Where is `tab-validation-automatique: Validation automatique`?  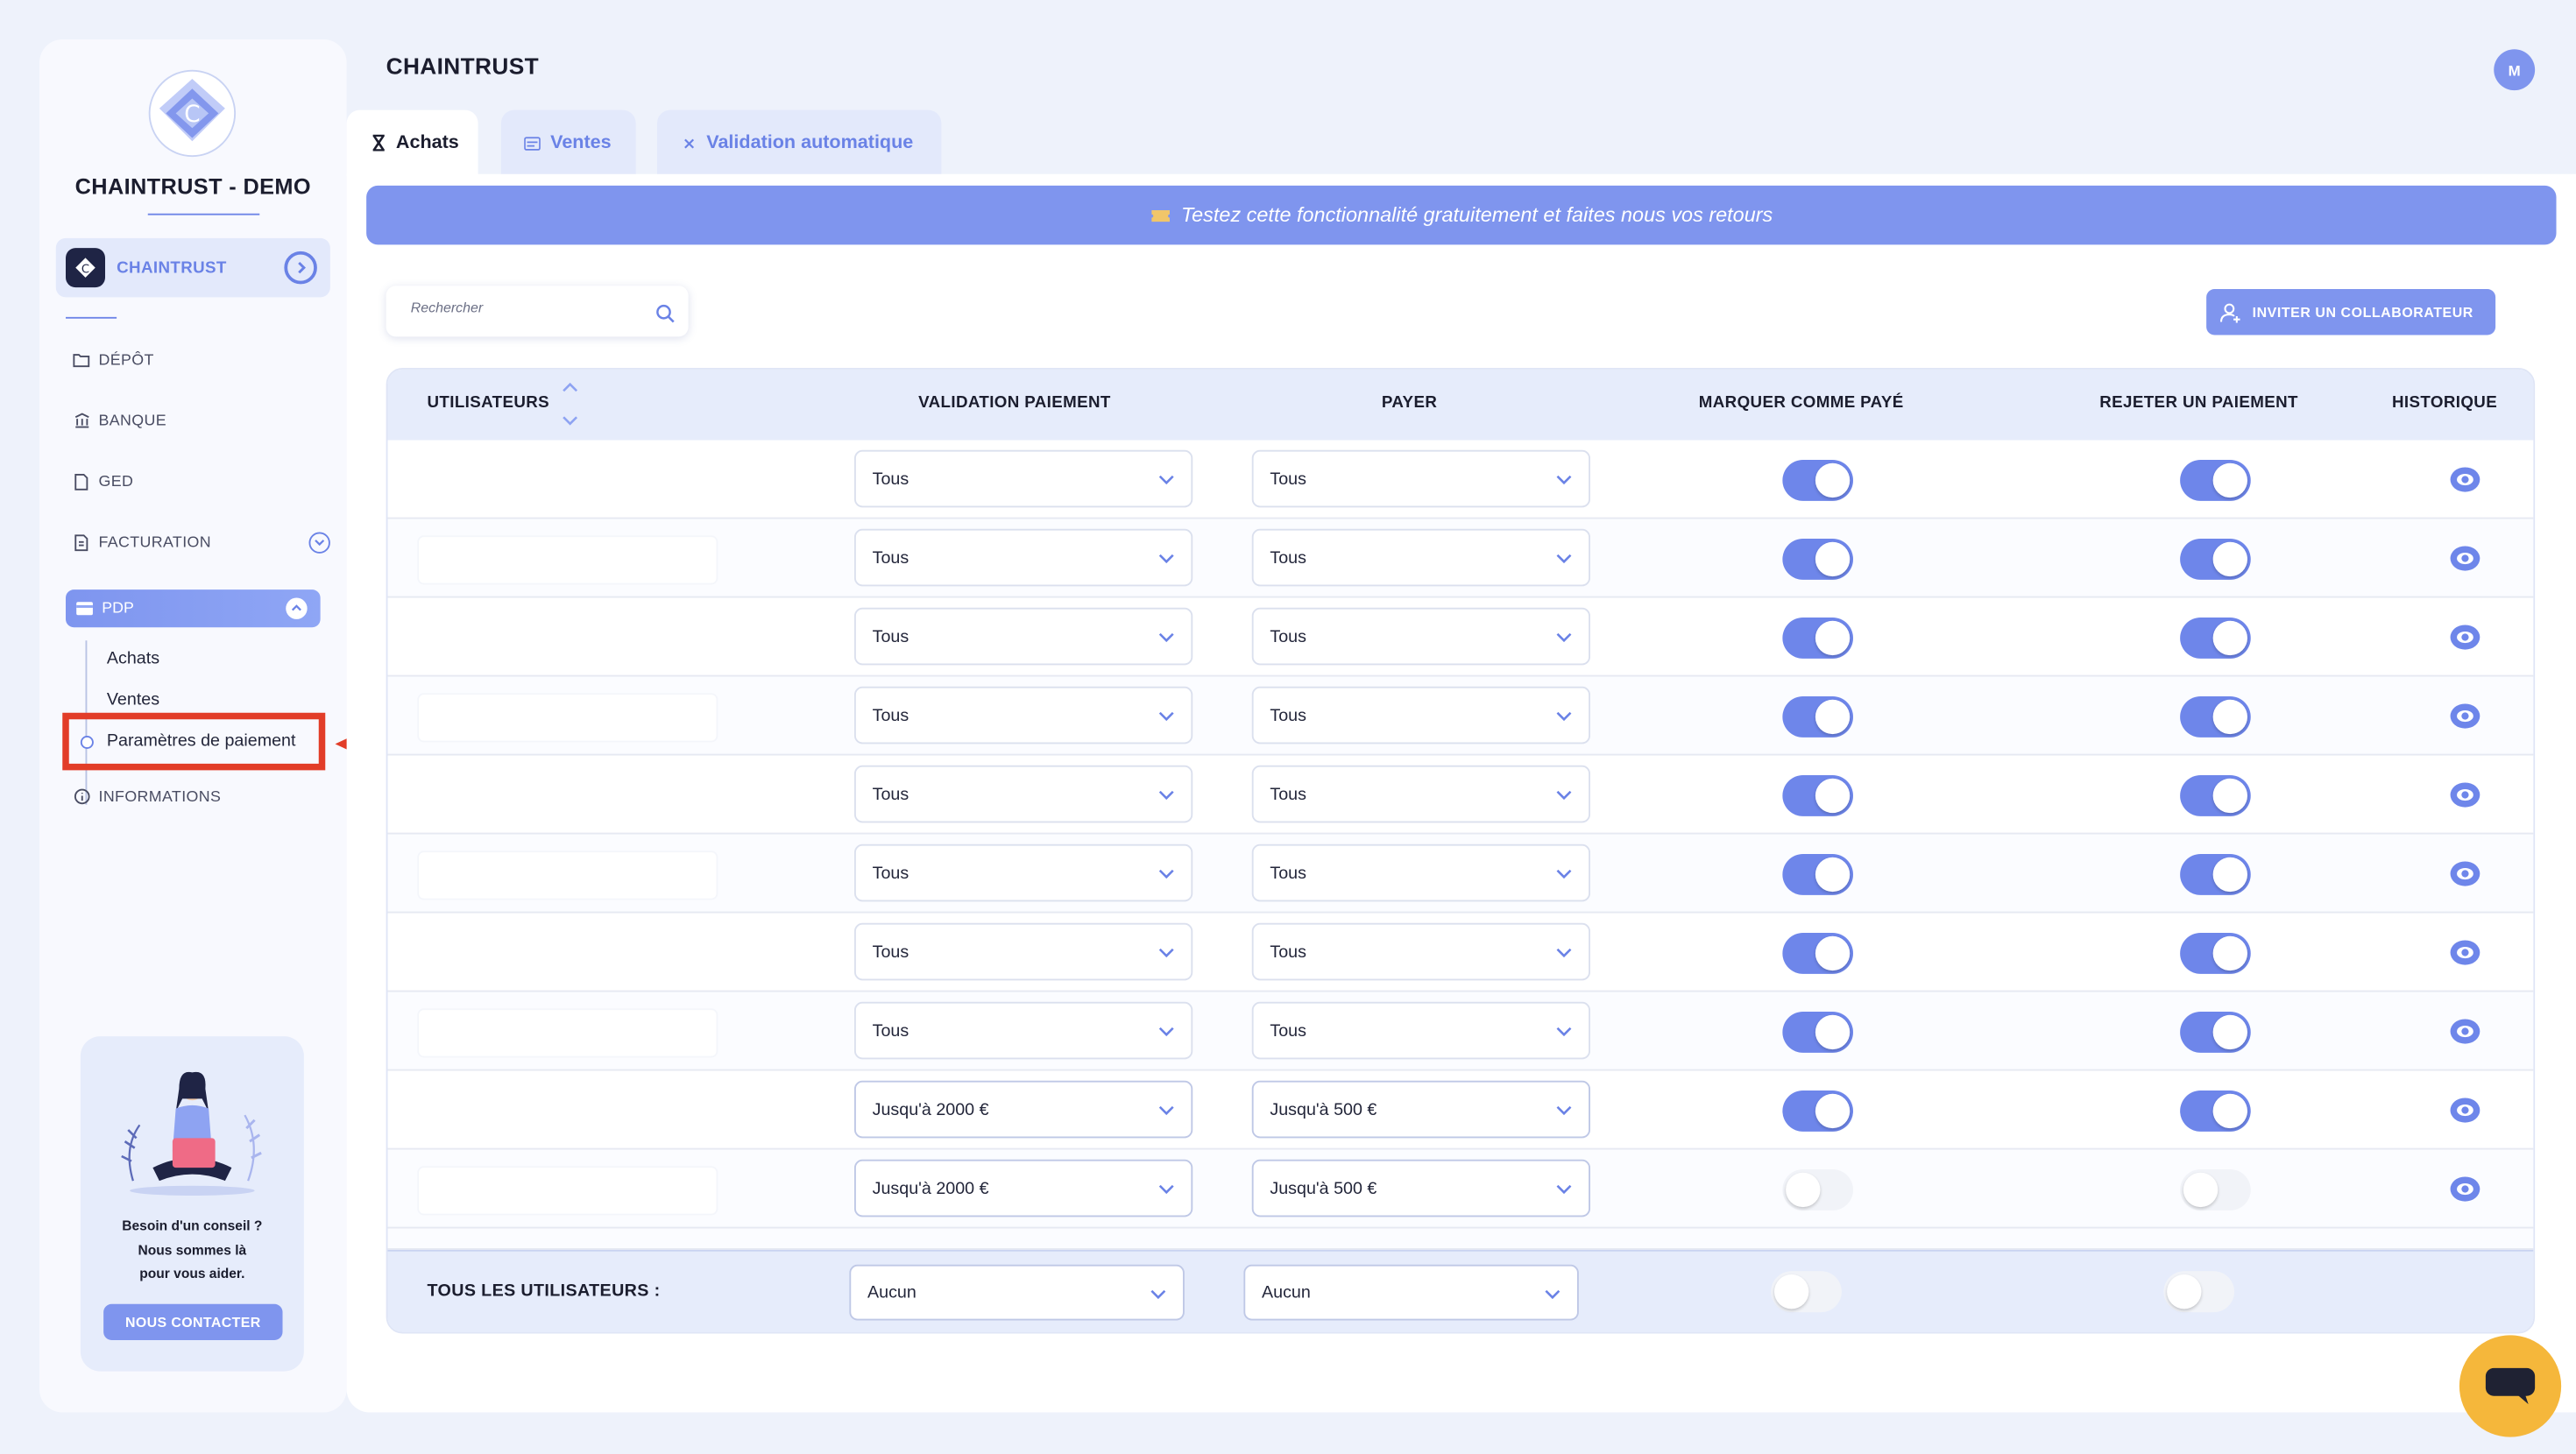 tab-validation-automatique: Validation automatique is located at coordinates (799, 142).